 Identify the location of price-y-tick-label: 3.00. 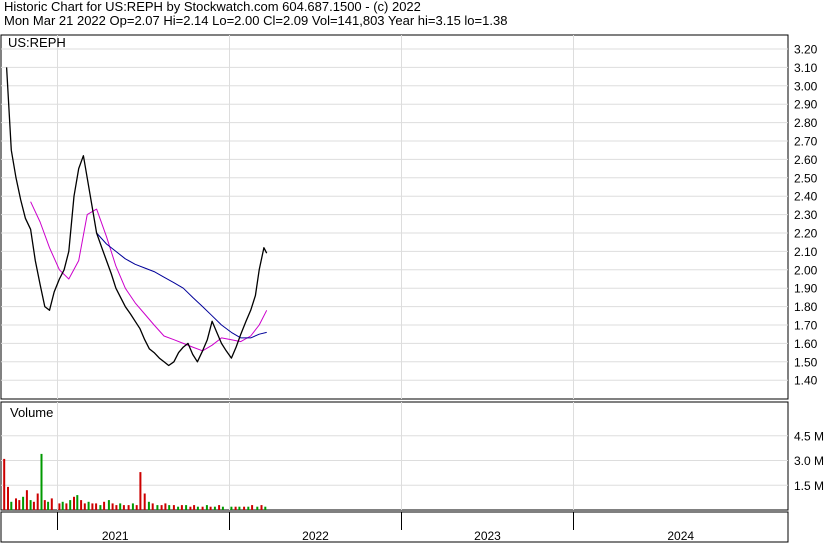
(806, 86).